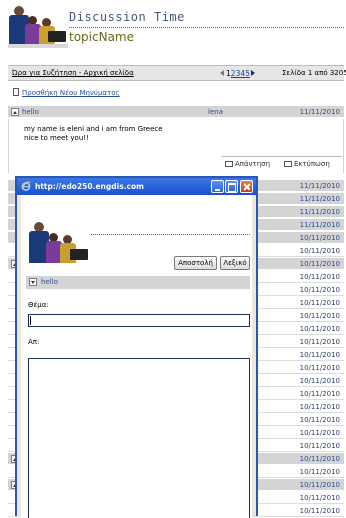 This screenshot has height=518, width=346. What do you see at coordinates (281, 163) in the screenshot?
I see `message-actions: Απάντηση Εκτύπωση` at bounding box center [281, 163].